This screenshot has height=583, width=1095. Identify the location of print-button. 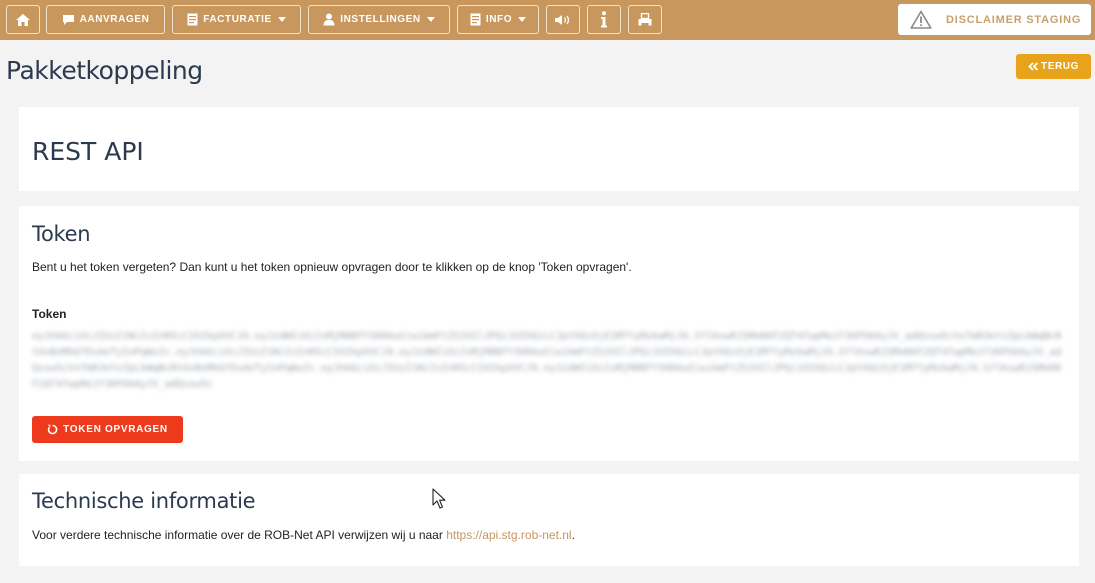
(645, 19).